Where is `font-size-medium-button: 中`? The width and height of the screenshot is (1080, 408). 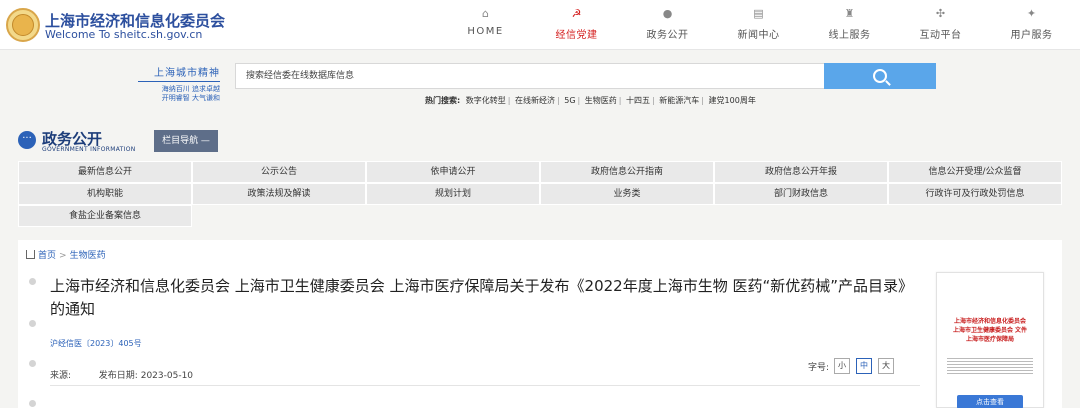
font-size-medium-button: 中 is located at coordinates (864, 366).